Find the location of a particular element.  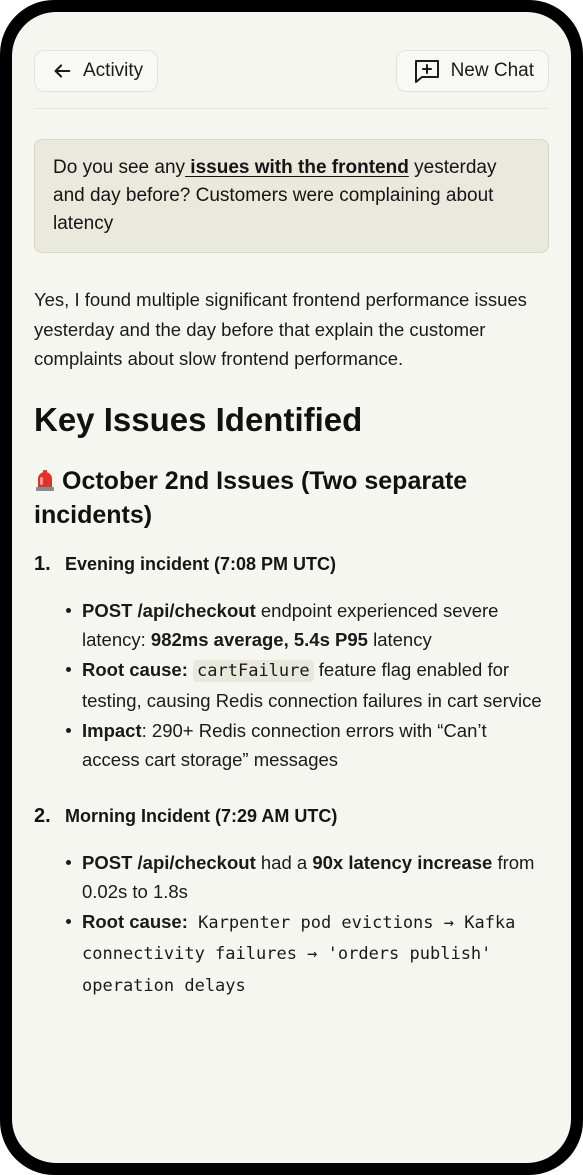

back-button: Activity is located at coordinates (96, 71).